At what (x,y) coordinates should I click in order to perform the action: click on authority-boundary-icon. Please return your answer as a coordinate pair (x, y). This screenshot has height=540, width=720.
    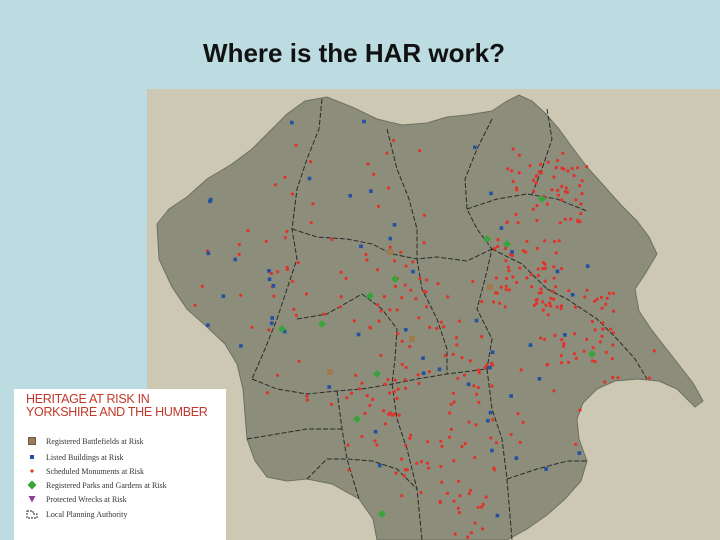
    Looking at the image, I should click on (32, 514).